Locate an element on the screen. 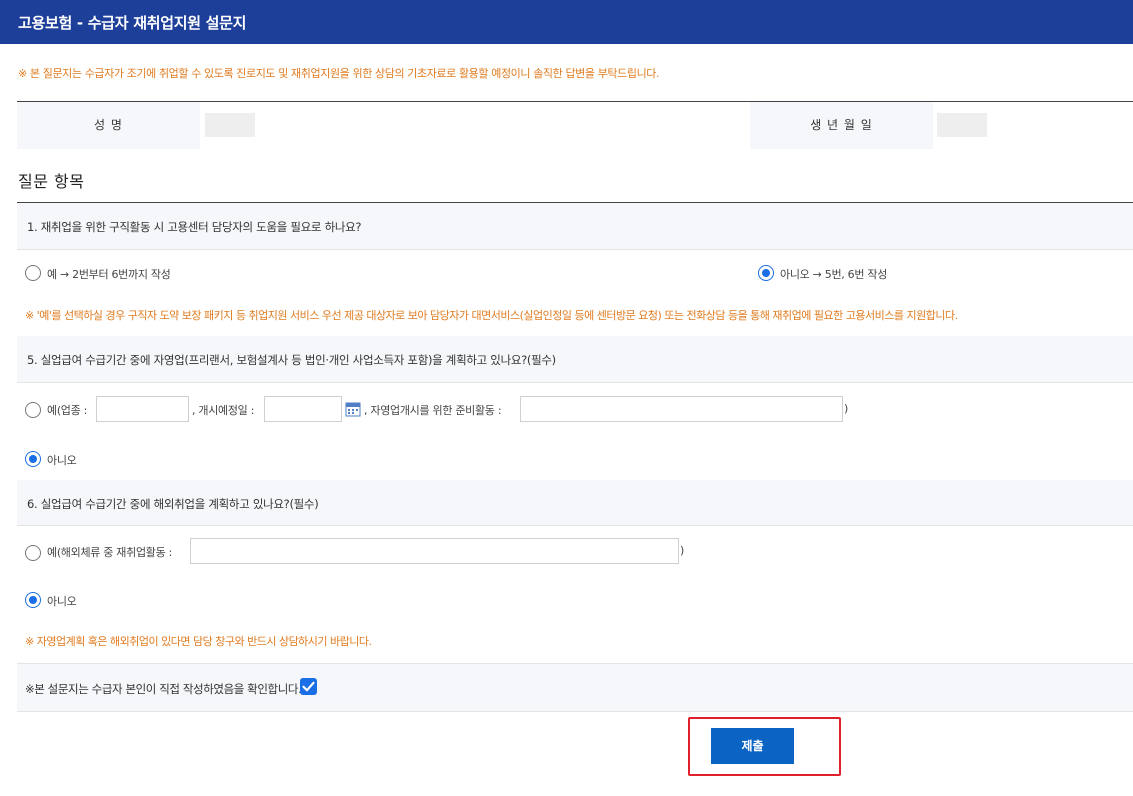  birthdate-label: 생 년 월 일 is located at coordinates (841, 125).